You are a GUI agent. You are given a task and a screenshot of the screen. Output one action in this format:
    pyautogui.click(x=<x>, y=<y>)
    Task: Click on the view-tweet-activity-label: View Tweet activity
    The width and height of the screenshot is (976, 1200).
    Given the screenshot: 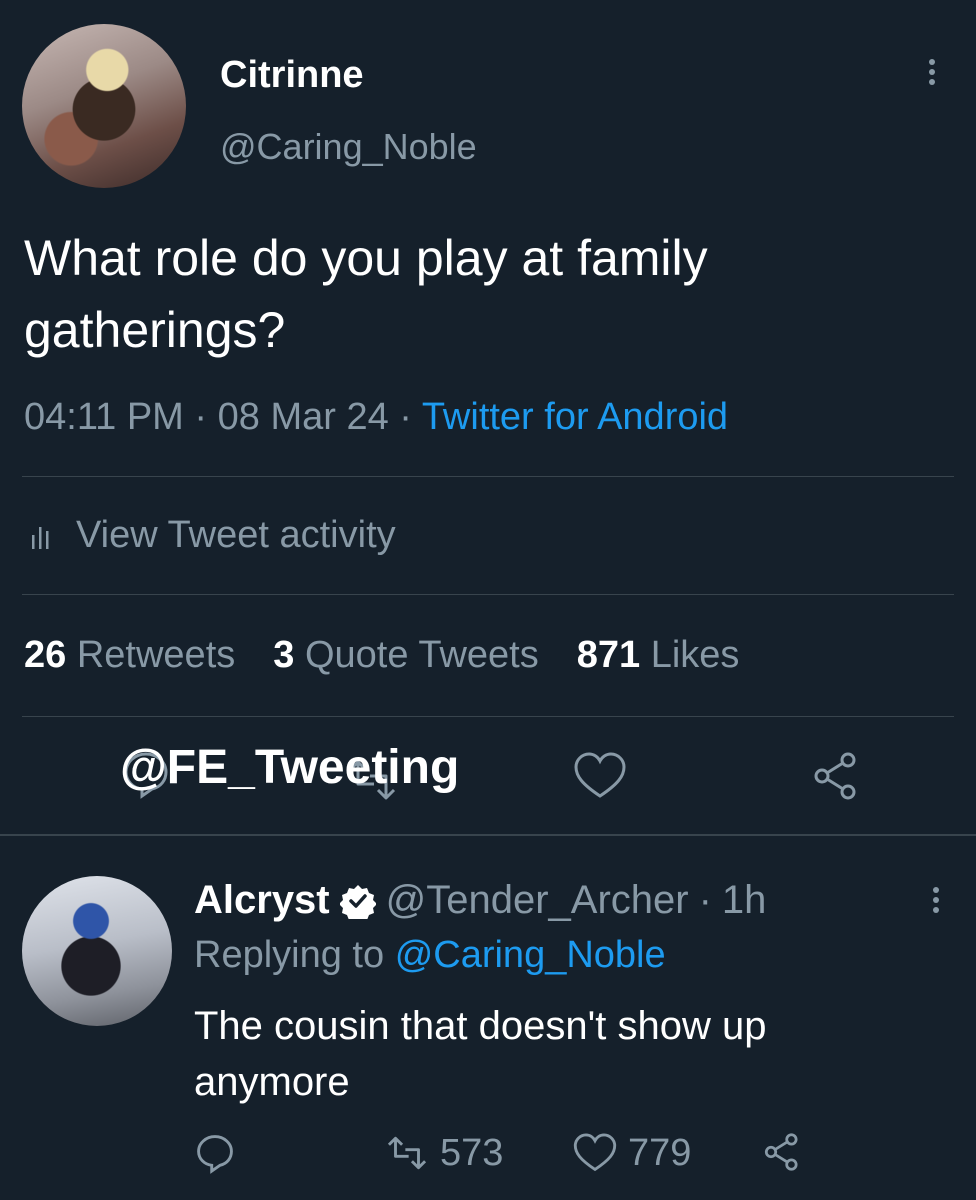 What is the action you would take?
    pyautogui.click(x=236, y=535)
    